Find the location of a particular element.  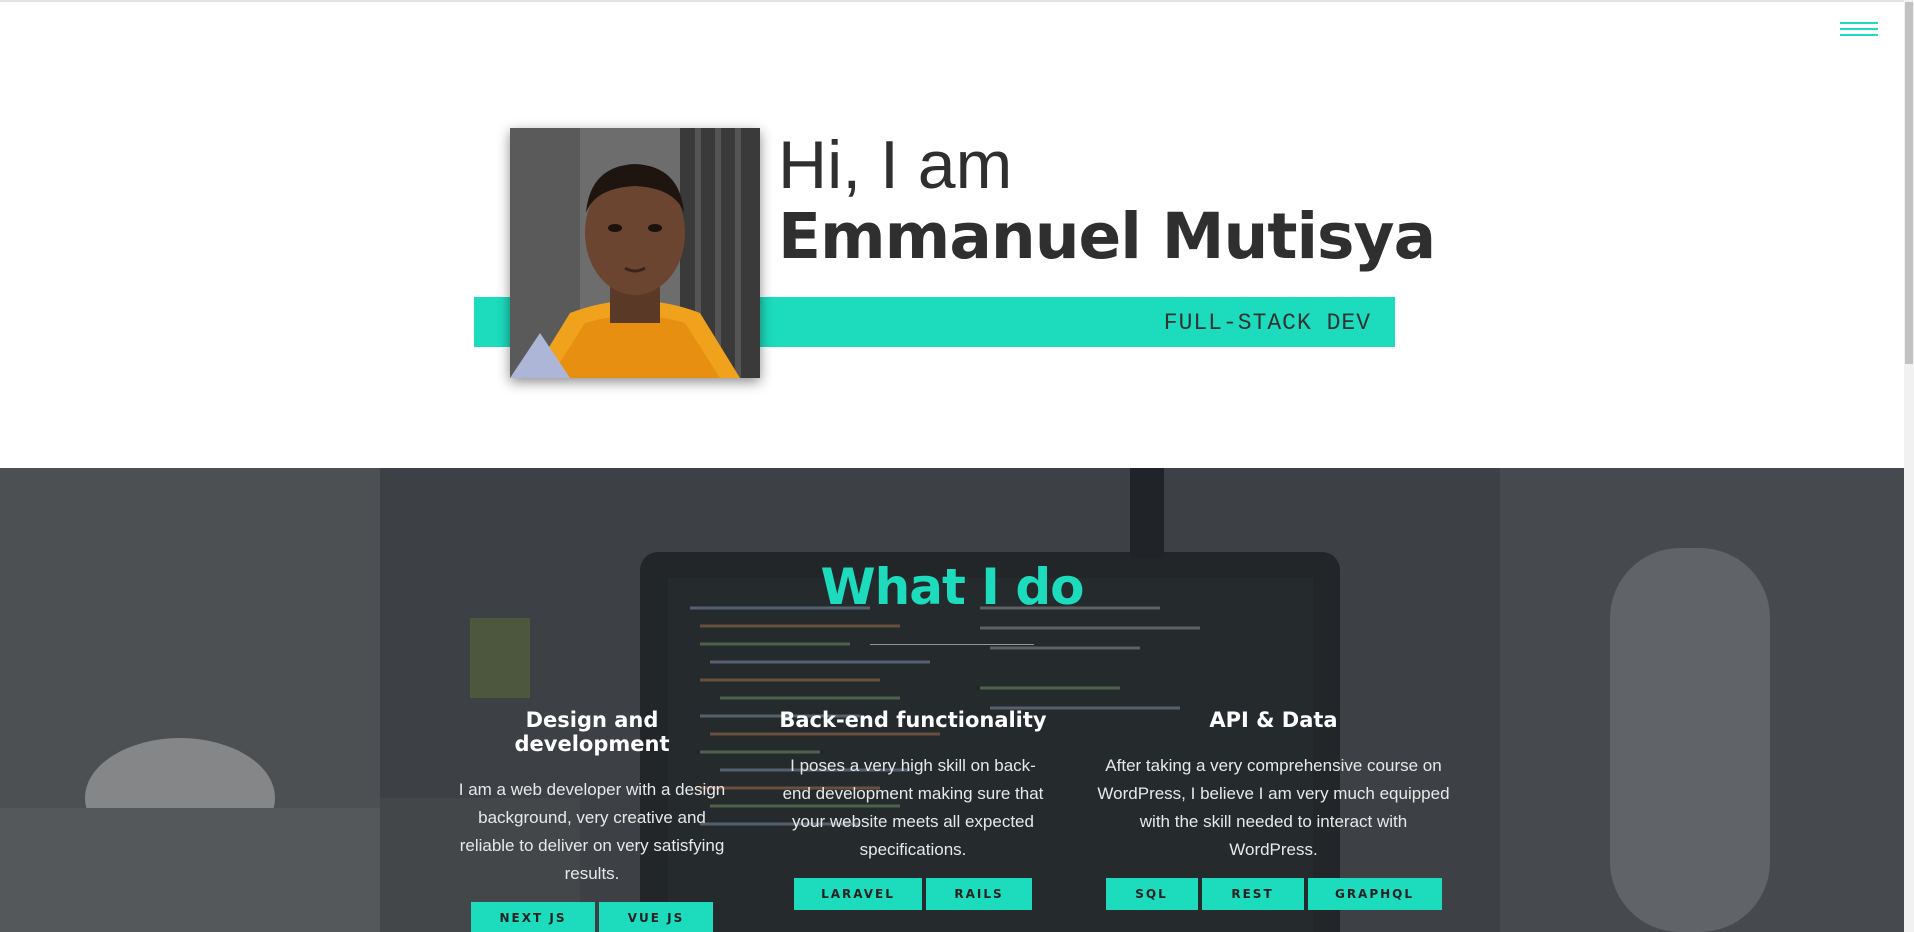

skill-chips: NEXT JS VUE JS is located at coordinates (592, 917).